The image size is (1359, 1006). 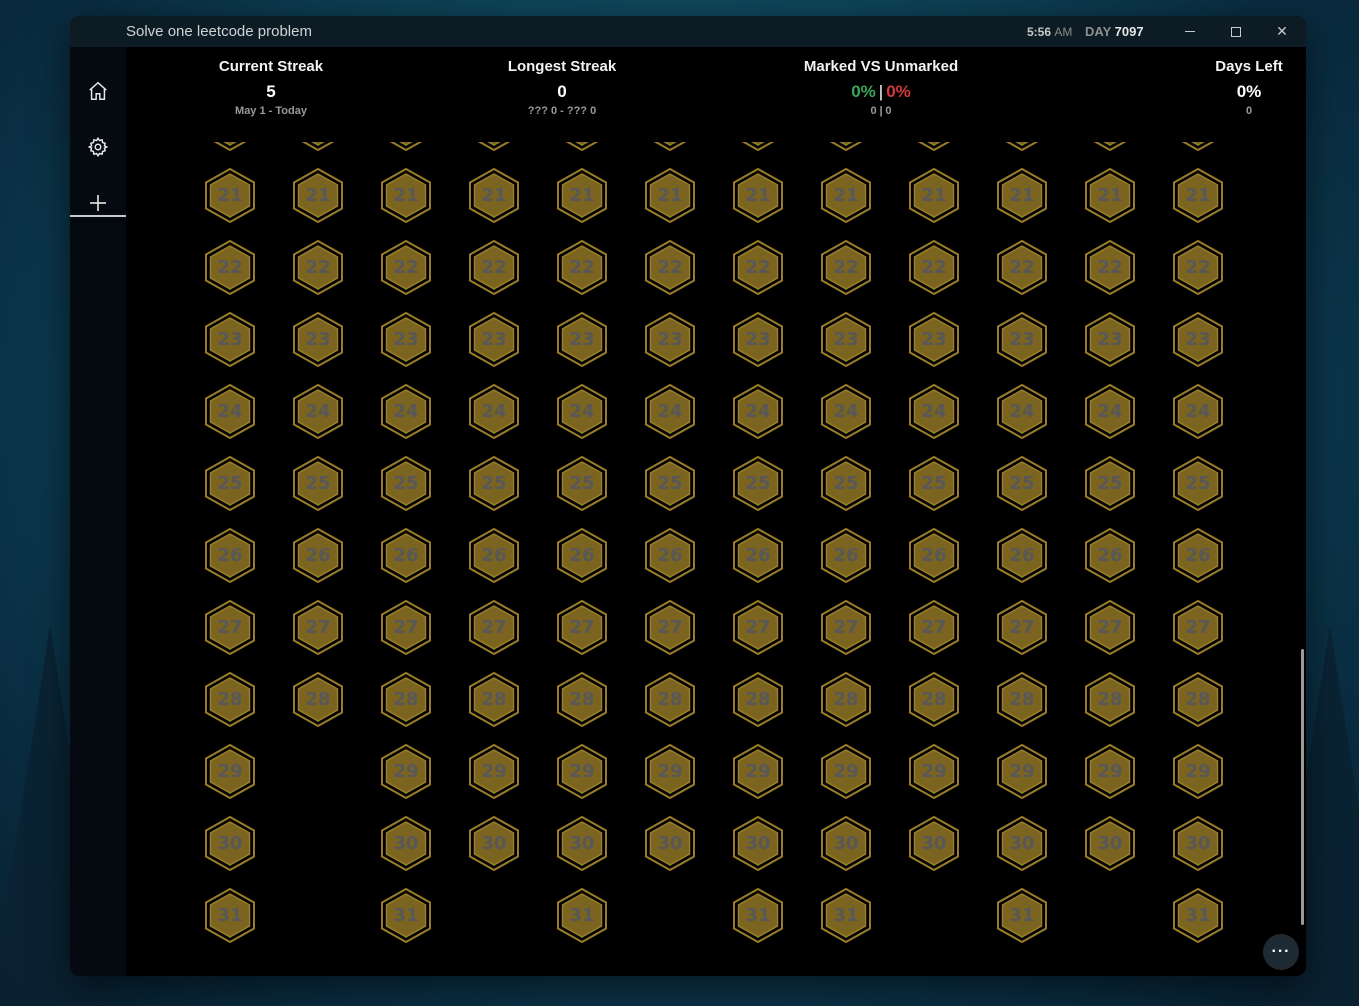 I want to click on sidebar-item-home, so click(x=98, y=91).